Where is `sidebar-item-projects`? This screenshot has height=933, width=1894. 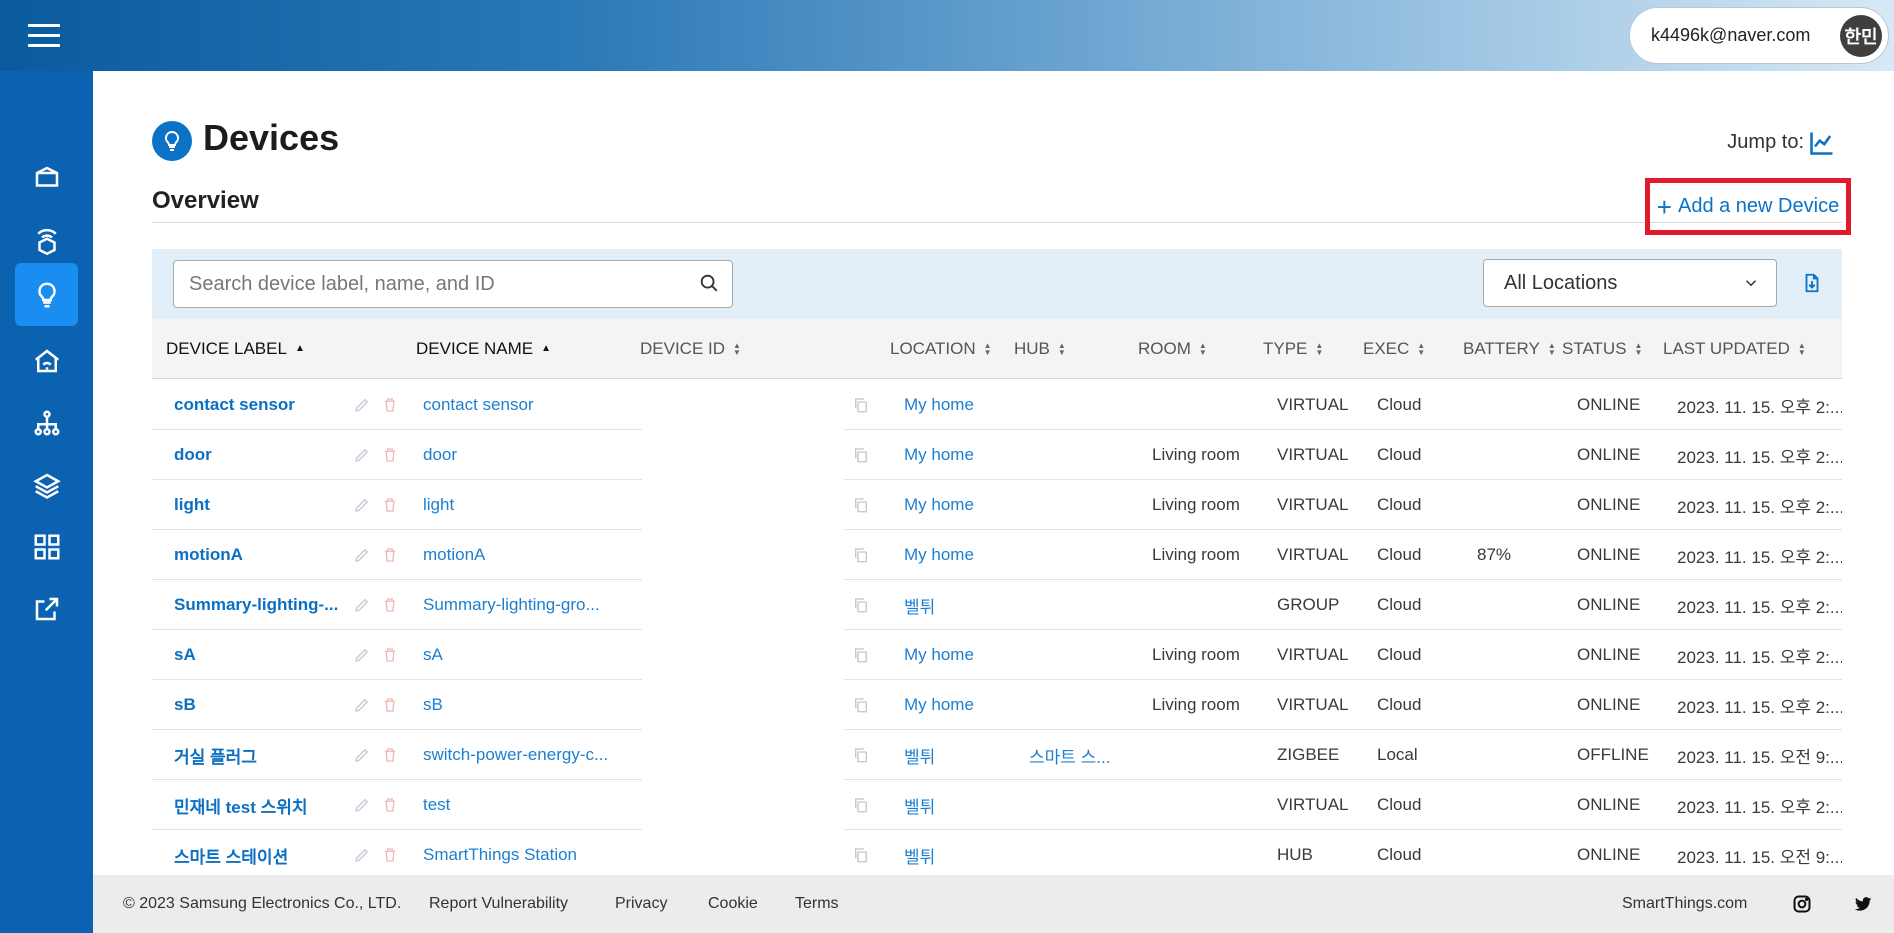 sidebar-item-projects is located at coordinates (46, 177).